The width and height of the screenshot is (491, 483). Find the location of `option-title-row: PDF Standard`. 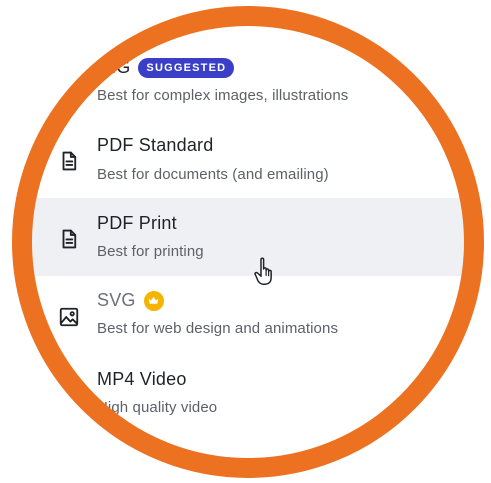

option-title-row: PDF Standard is located at coordinates (155, 145).